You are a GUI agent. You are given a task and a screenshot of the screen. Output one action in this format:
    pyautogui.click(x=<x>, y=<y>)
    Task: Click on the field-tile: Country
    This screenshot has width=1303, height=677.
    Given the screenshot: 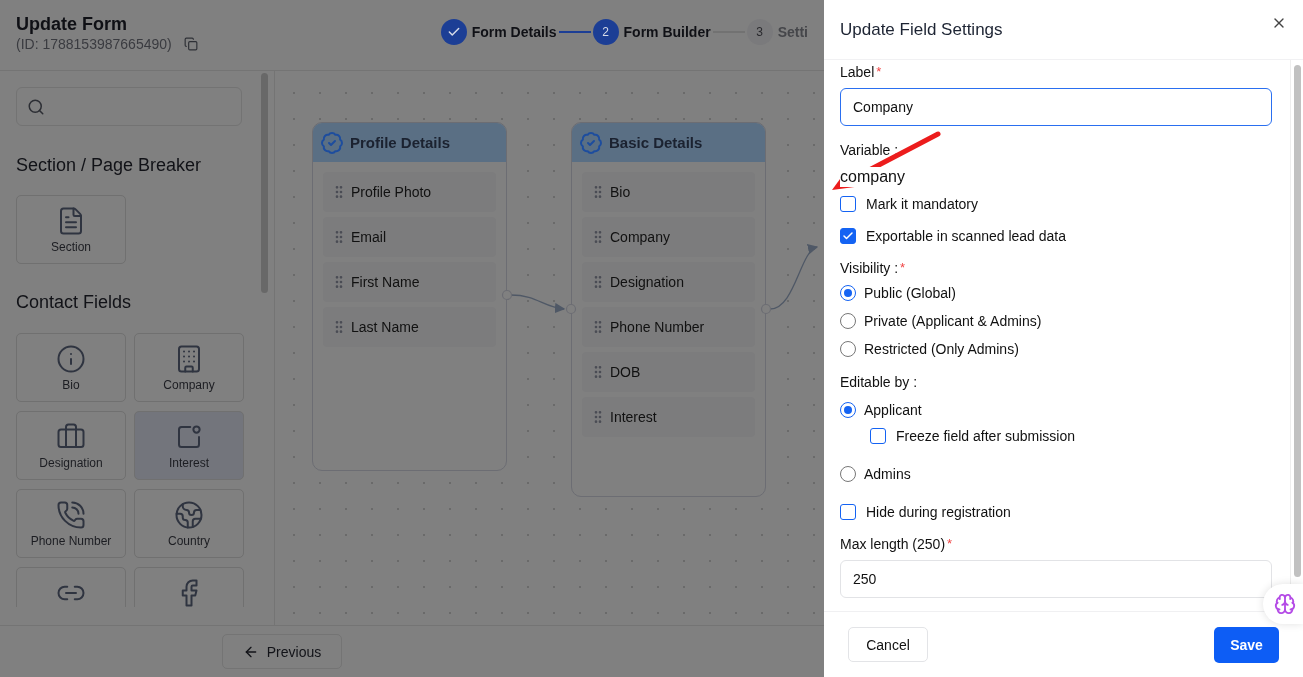 What is the action you would take?
    pyautogui.click(x=189, y=523)
    